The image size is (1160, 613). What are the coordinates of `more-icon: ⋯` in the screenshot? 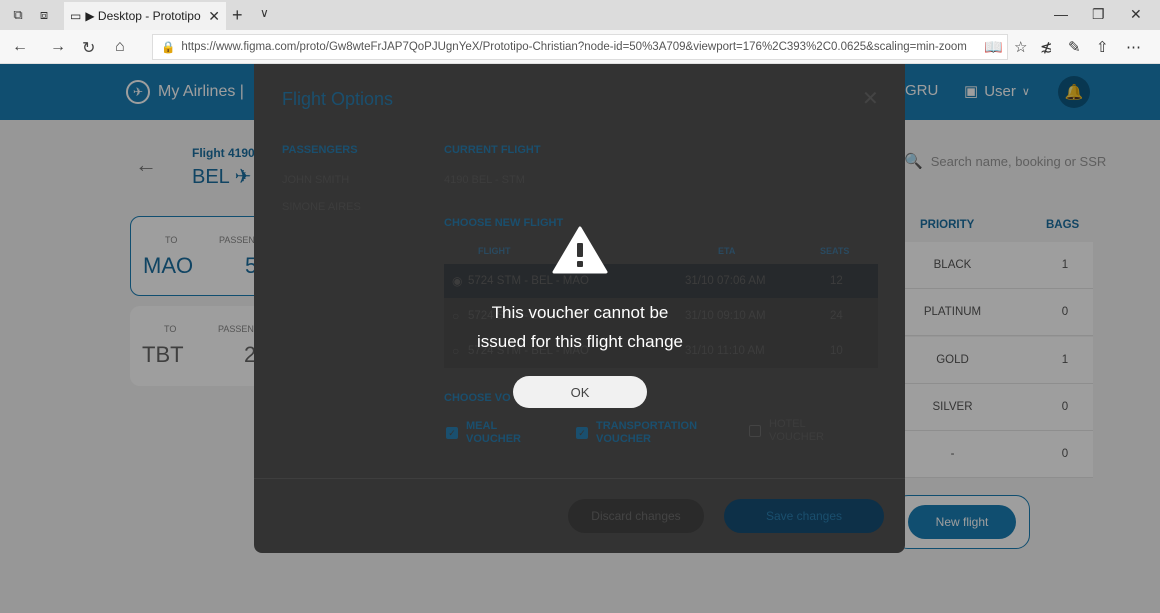 It's located at (1133, 47).